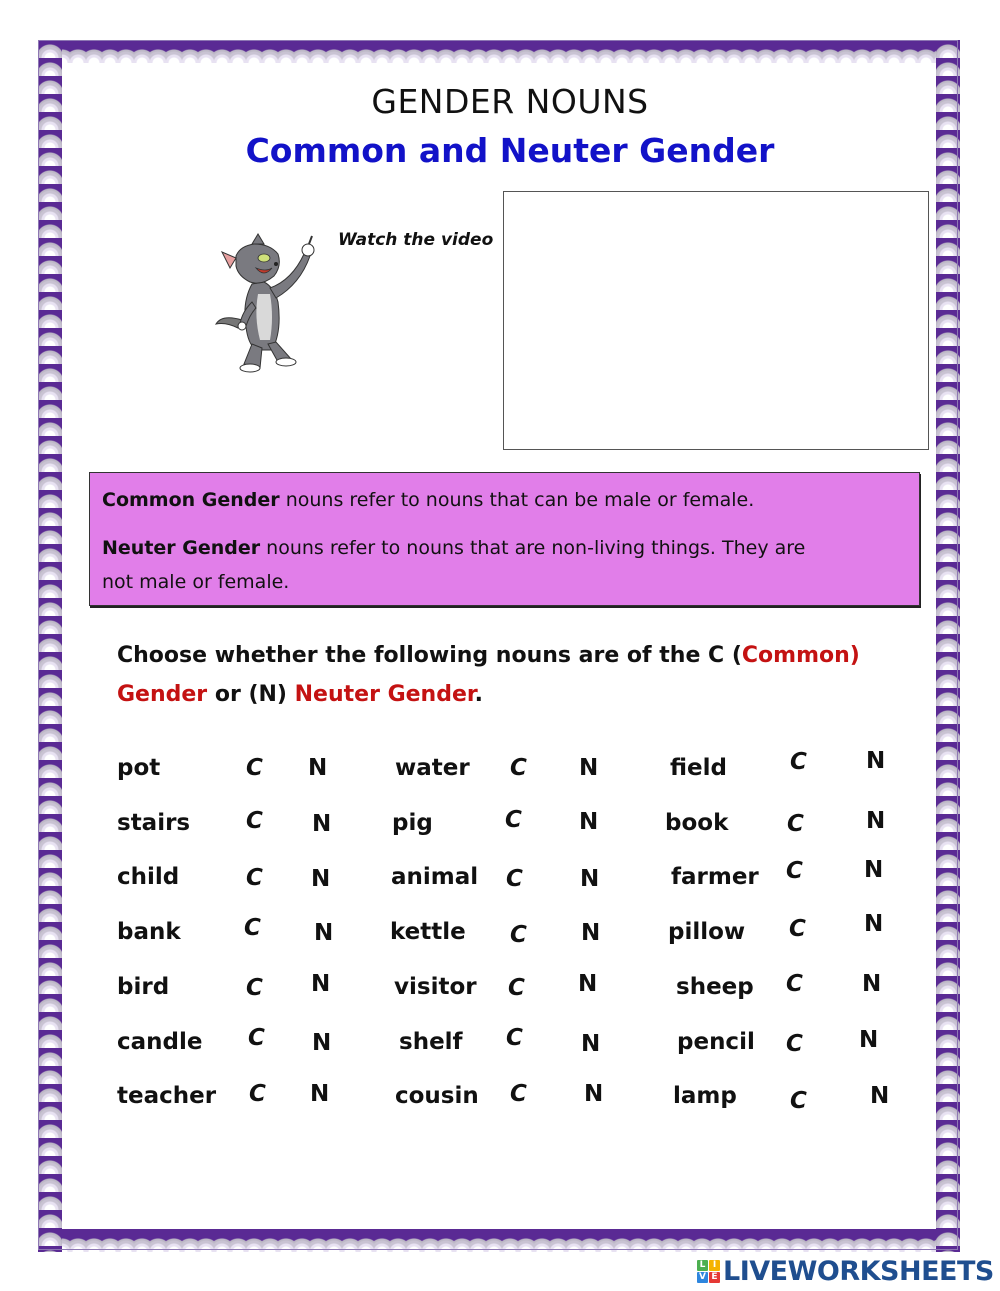 The image size is (1000, 1291). I want to click on logo-letter-tile: V, so click(702, 1277).